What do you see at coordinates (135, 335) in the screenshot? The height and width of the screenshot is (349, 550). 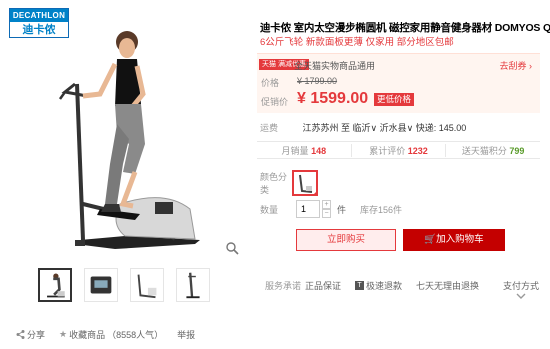 I see `popularity-count: （8558人气）` at bounding box center [135, 335].